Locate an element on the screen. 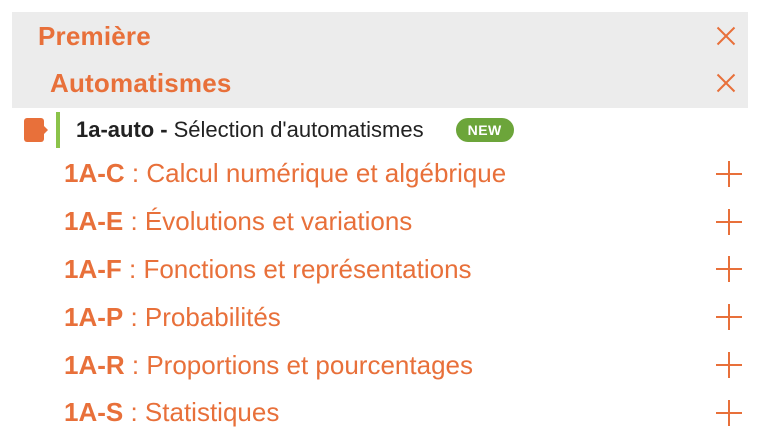 The image size is (768, 440). topic-link: 1A-R : Proportions et pourcentages is located at coordinates (268, 365).